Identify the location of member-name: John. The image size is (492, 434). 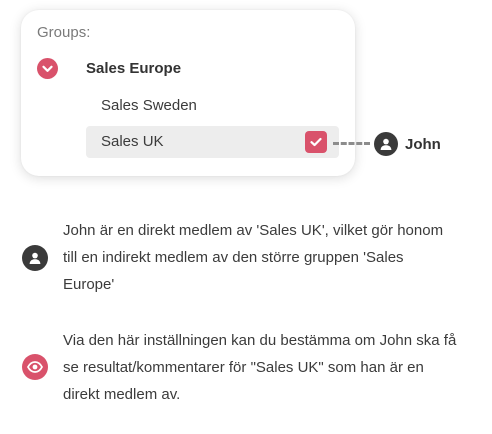
(423, 144).